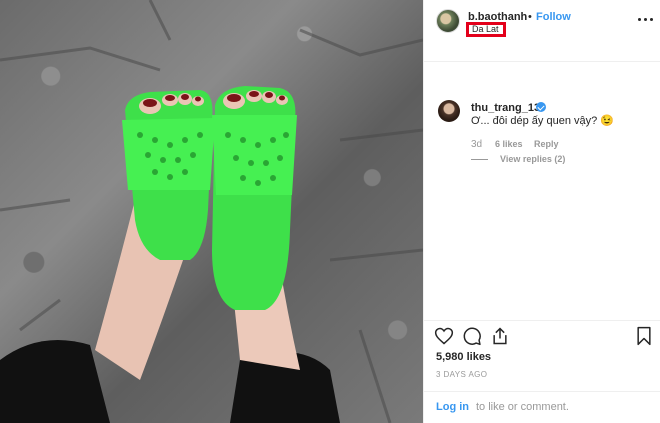 Image resolution: width=660 pixels, height=423 pixels. I want to click on comment-likes: 6 likes, so click(509, 144).